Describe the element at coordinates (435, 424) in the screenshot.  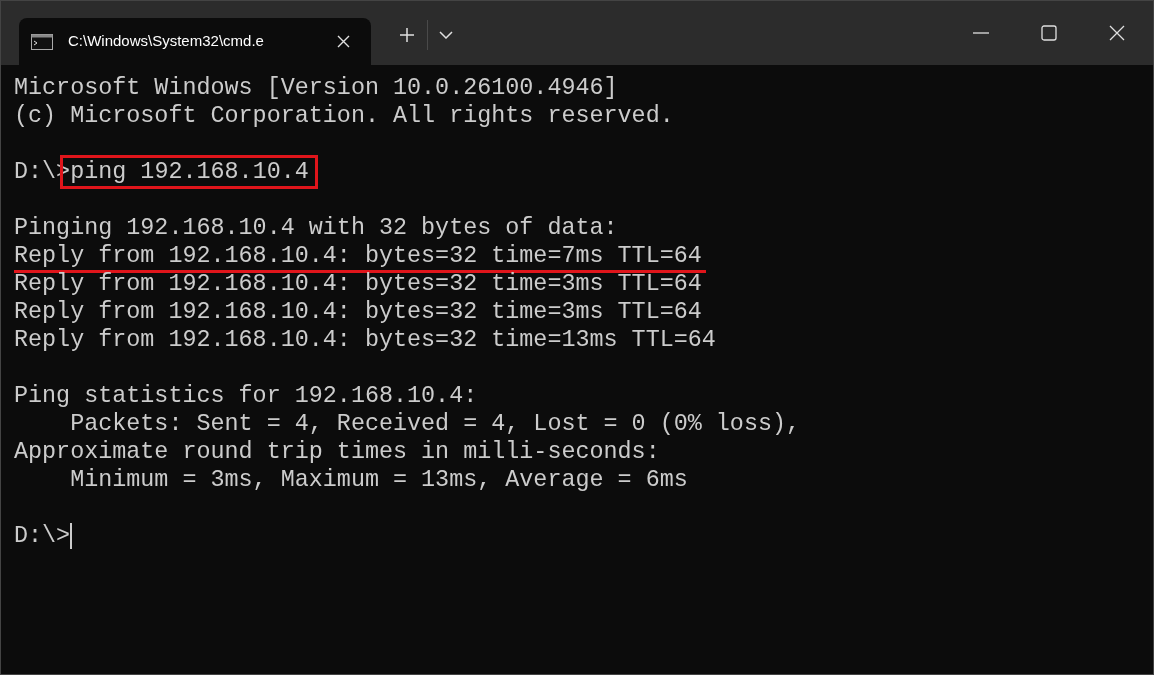
I see `console-line: Packets: Sent = 4, Received = 4, Lost = 0 (0% loss),` at that location.